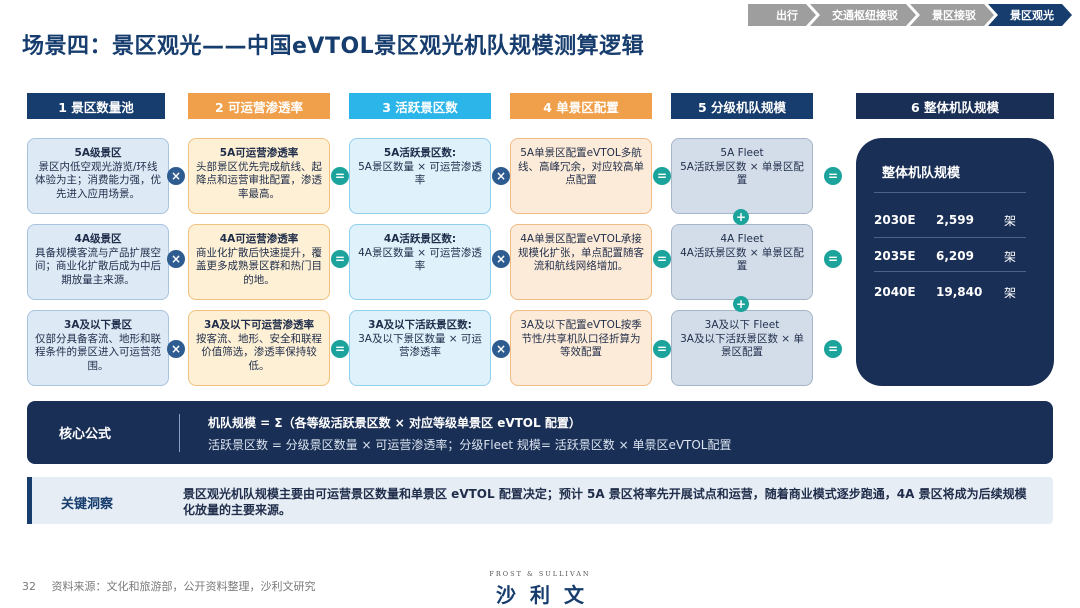  I want to click on config-card-3a: 3A及以下配置eVTOL按季节性/共享机队口径折算为等效配置, so click(581, 348).